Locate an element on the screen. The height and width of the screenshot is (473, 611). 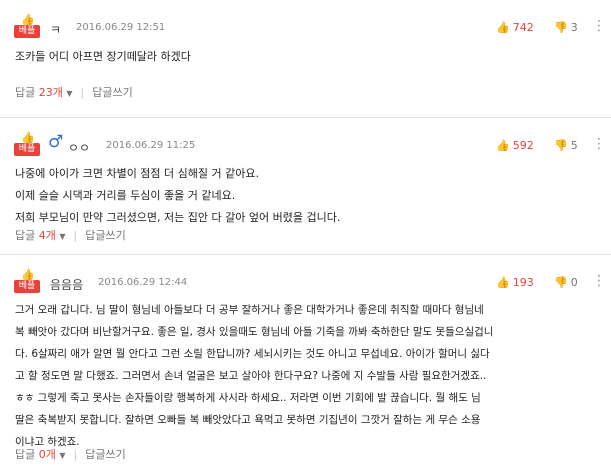
comment-line: 조카들 어디 아프면 장기떼달라 하겠다 is located at coordinates (103, 56).